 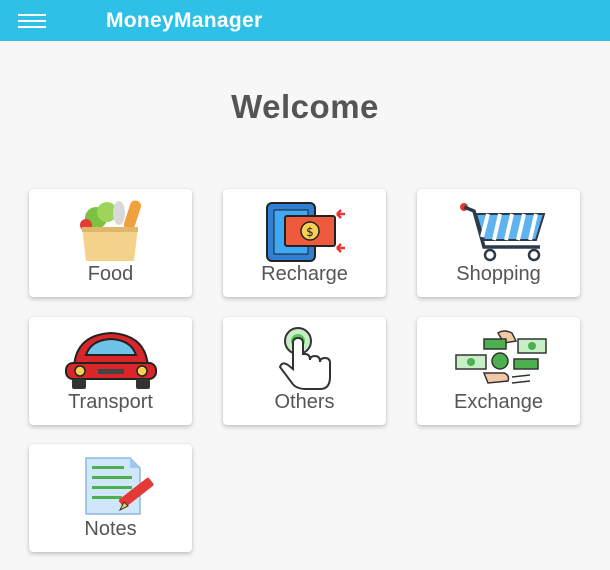 What do you see at coordinates (110, 230) in the screenshot?
I see `grocery-bag-icon` at bounding box center [110, 230].